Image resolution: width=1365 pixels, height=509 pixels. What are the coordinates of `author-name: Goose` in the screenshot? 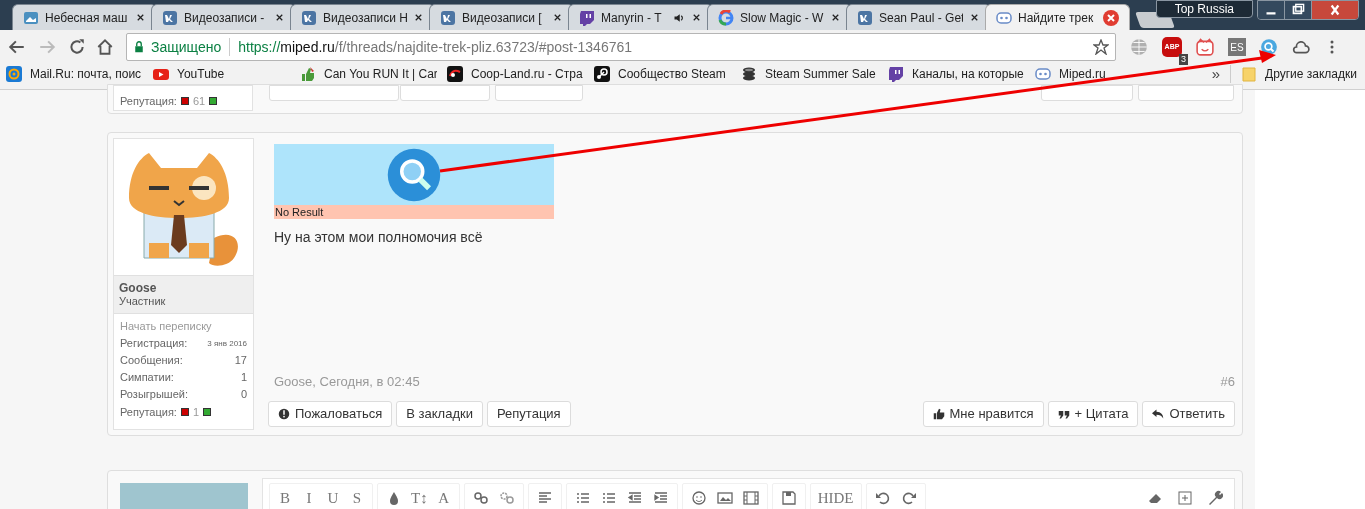 It's located at (183, 288).